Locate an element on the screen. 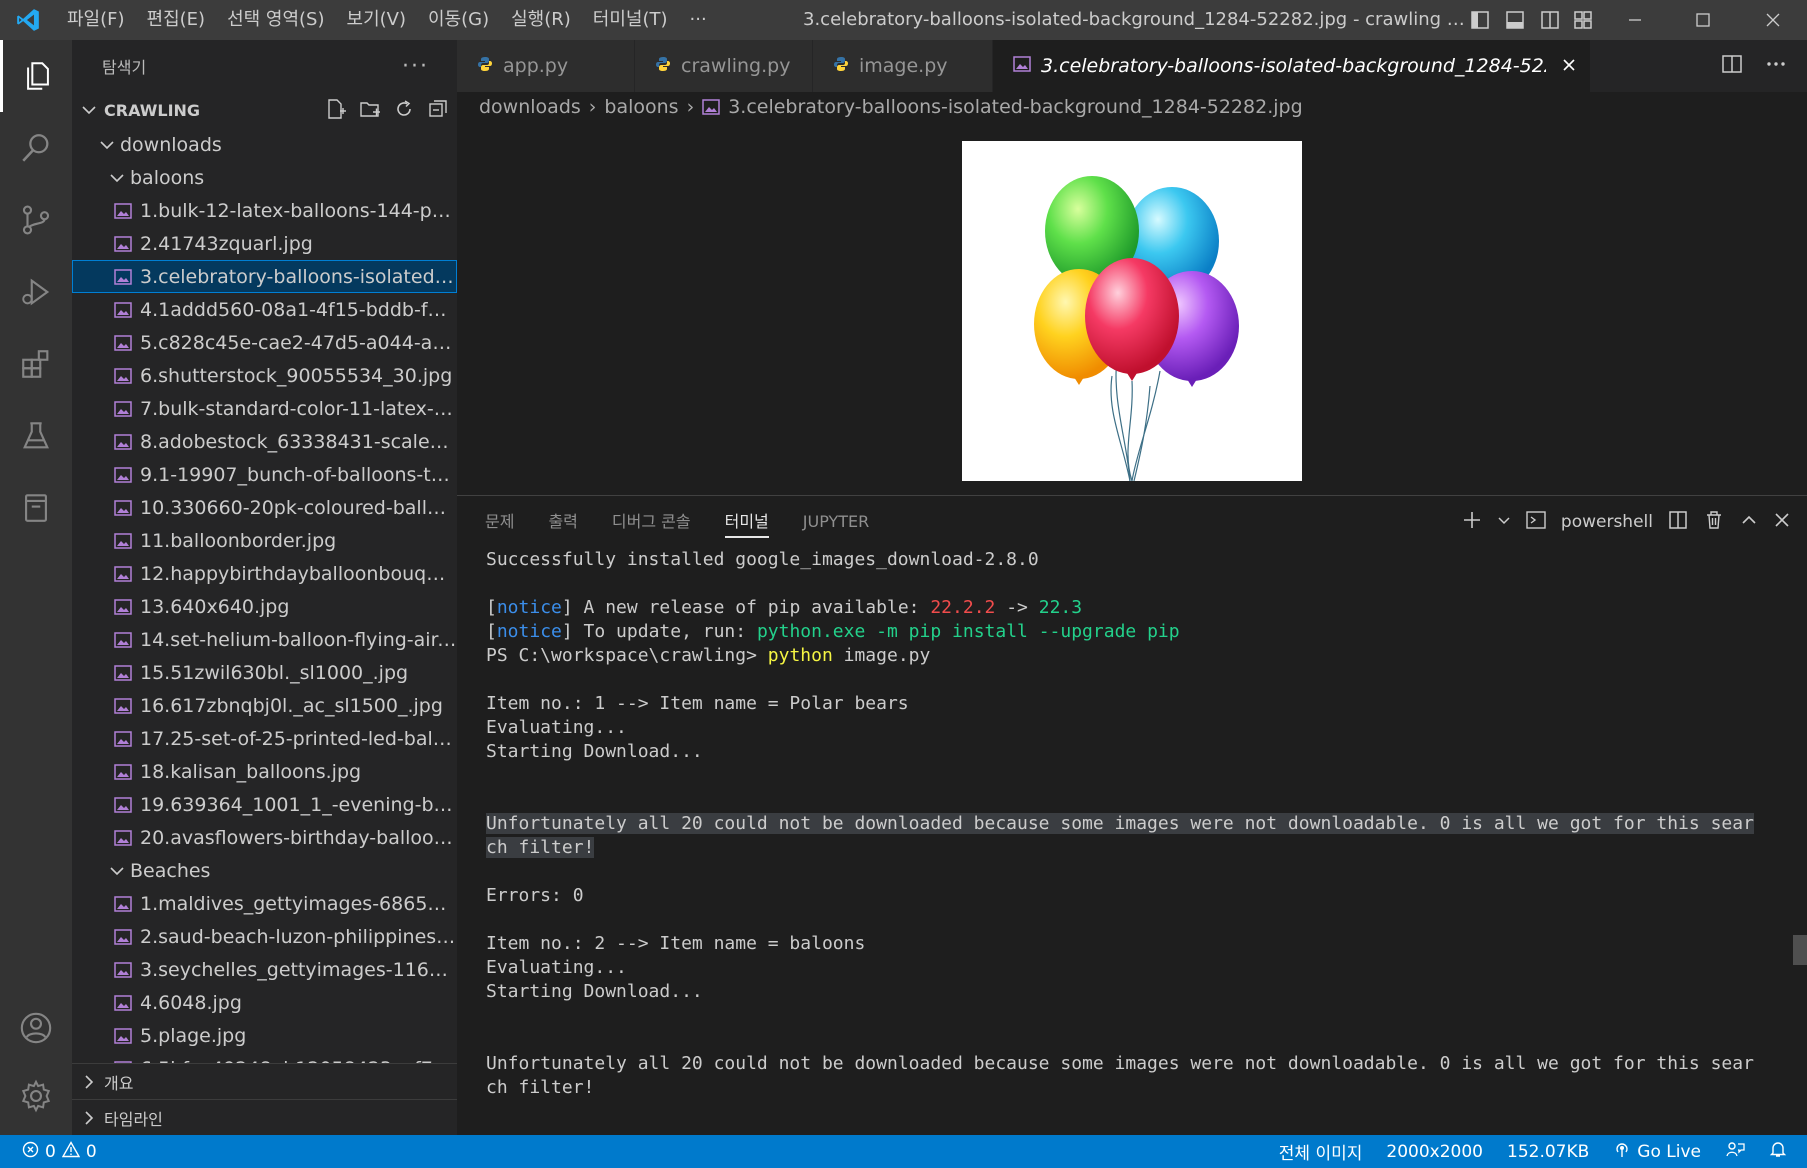 The width and height of the screenshot is (1807, 1168). folder-downloads: downloads is located at coordinates (264, 144).